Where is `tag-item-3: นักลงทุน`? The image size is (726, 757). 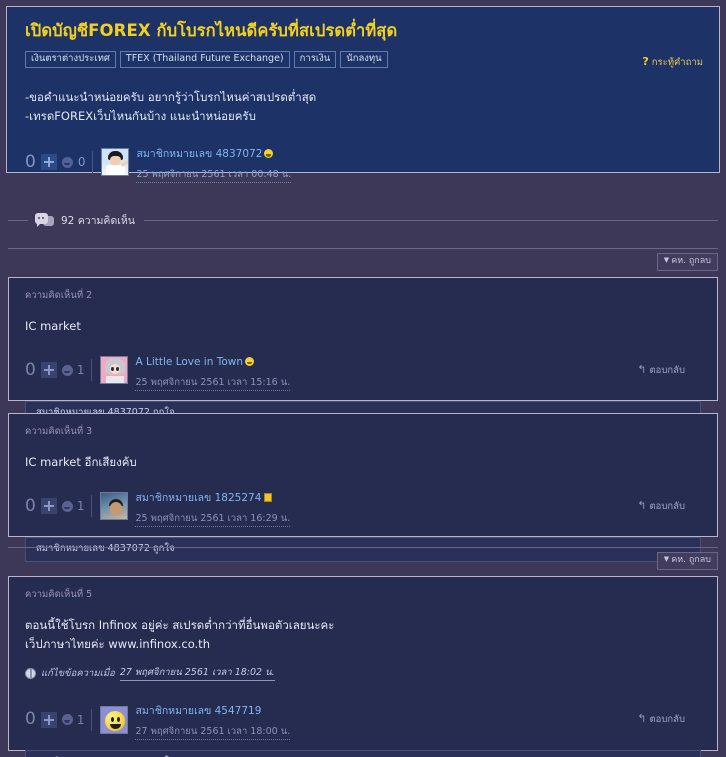
tag-item-3: นักลงทุน is located at coordinates (364, 59).